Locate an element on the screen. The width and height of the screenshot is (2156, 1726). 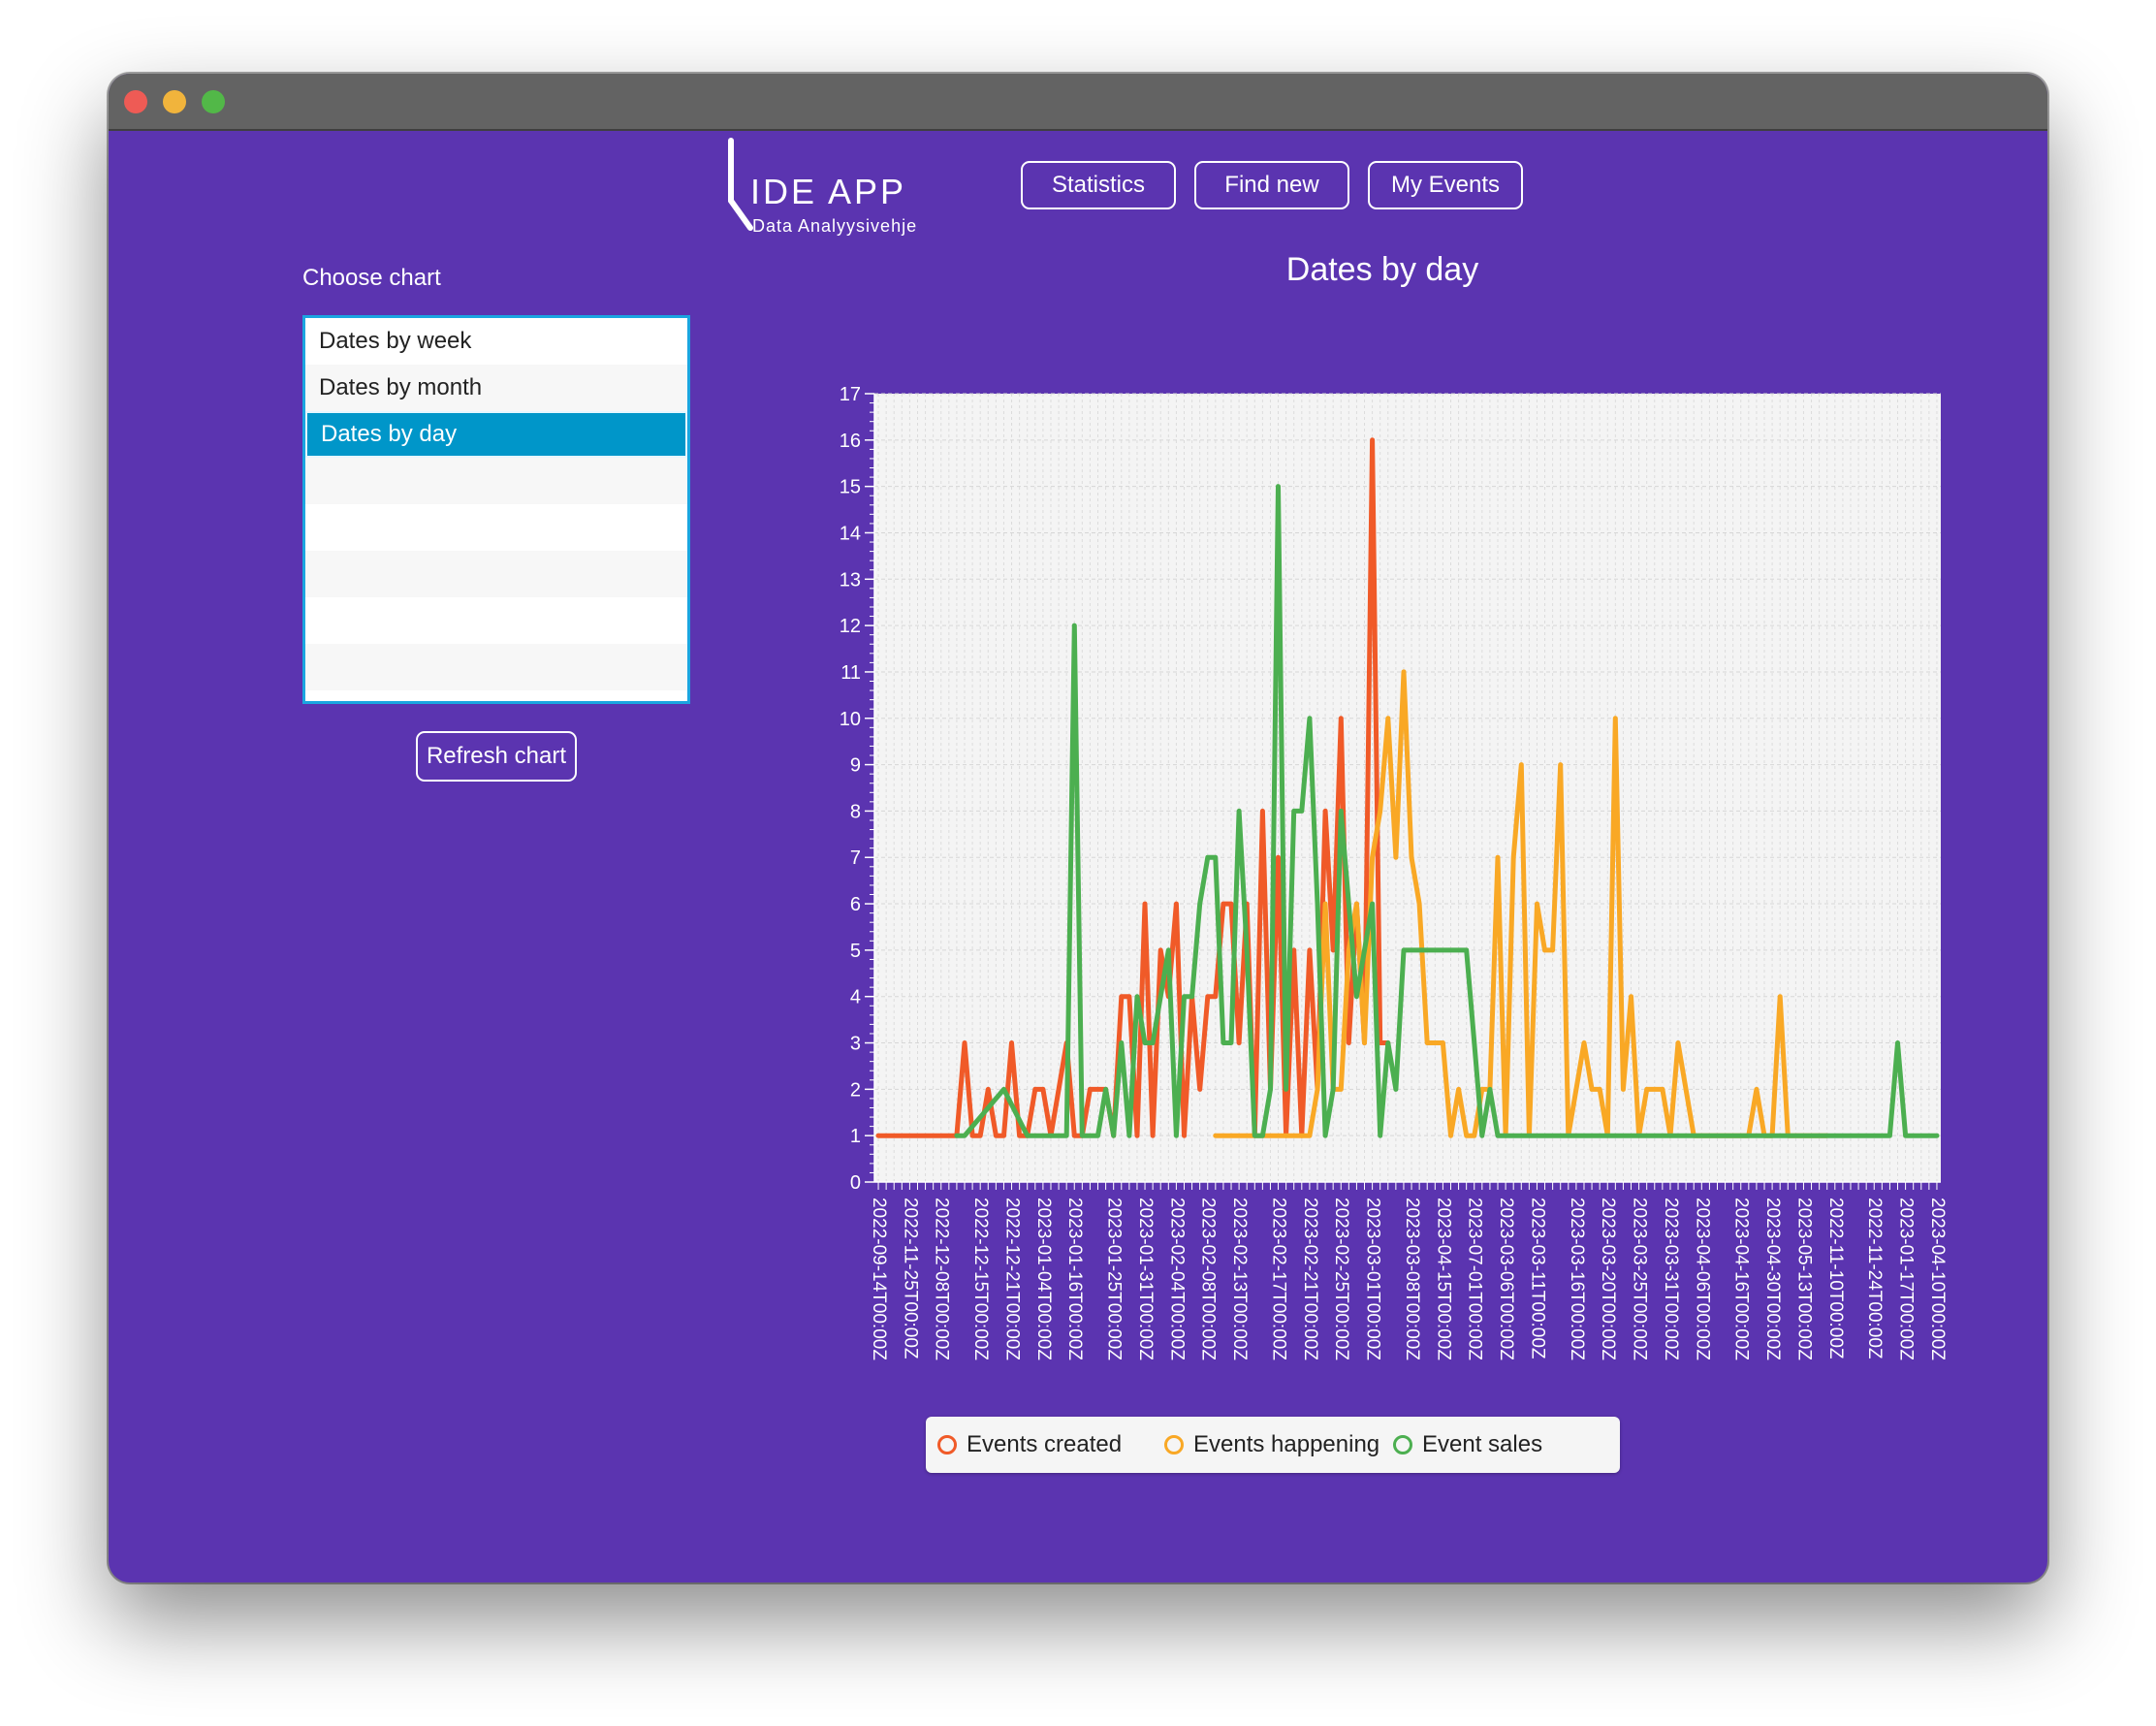
legend-item-events-happening: Events happening is located at coordinates (1271, 1444).